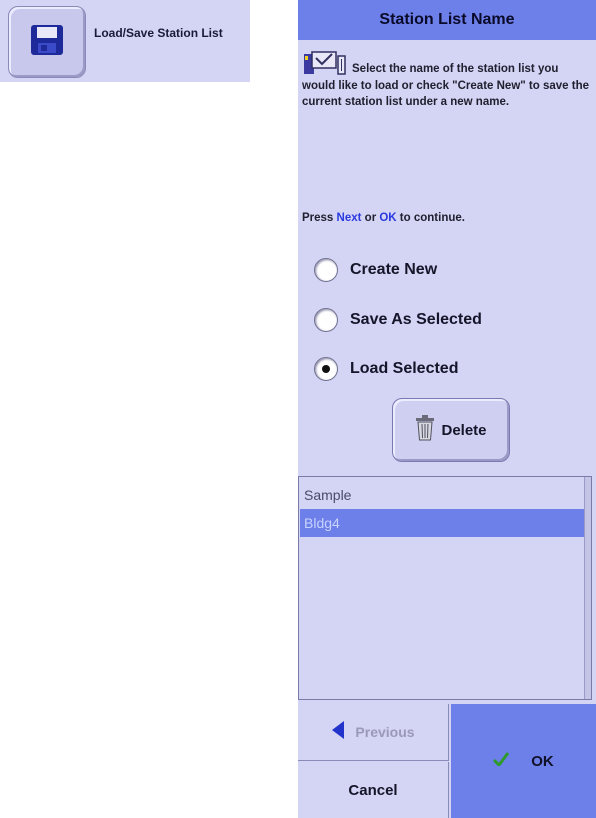 This screenshot has width=596, height=818. What do you see at coordinates (385, 732) in the screenshot?
I see `previous-label: Previous` at bounding box center [385, 732].